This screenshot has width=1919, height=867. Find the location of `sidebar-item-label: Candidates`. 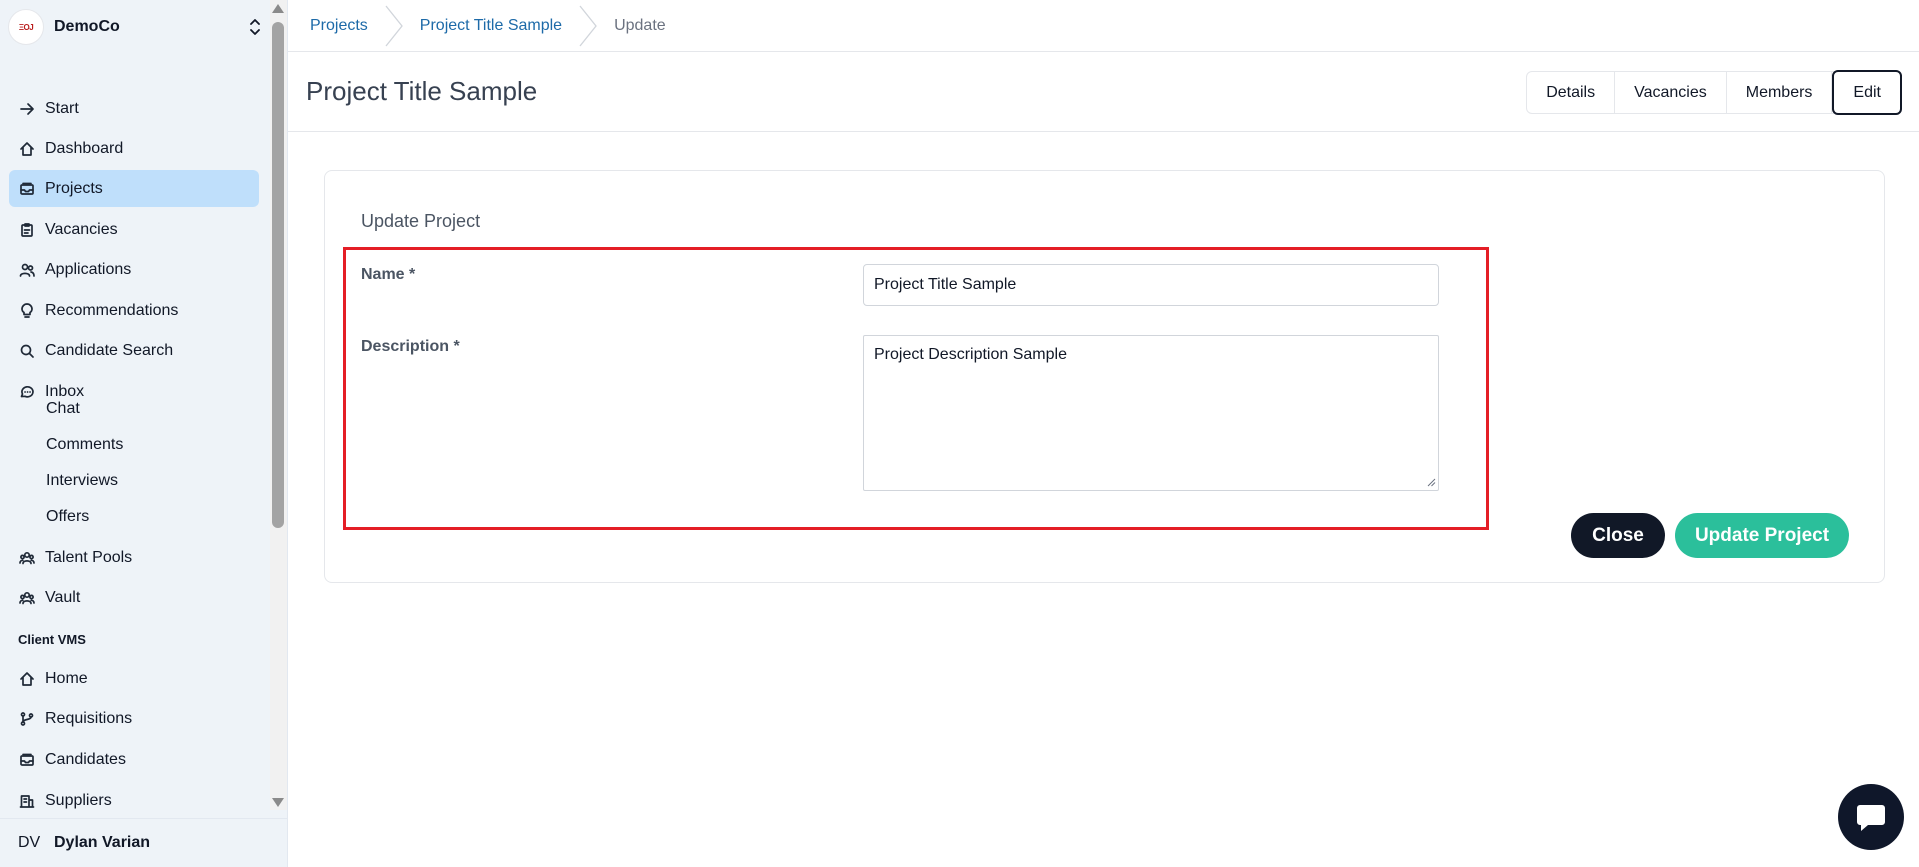

sidebar-item-label: Candidates is located at coordinates (85, 759).